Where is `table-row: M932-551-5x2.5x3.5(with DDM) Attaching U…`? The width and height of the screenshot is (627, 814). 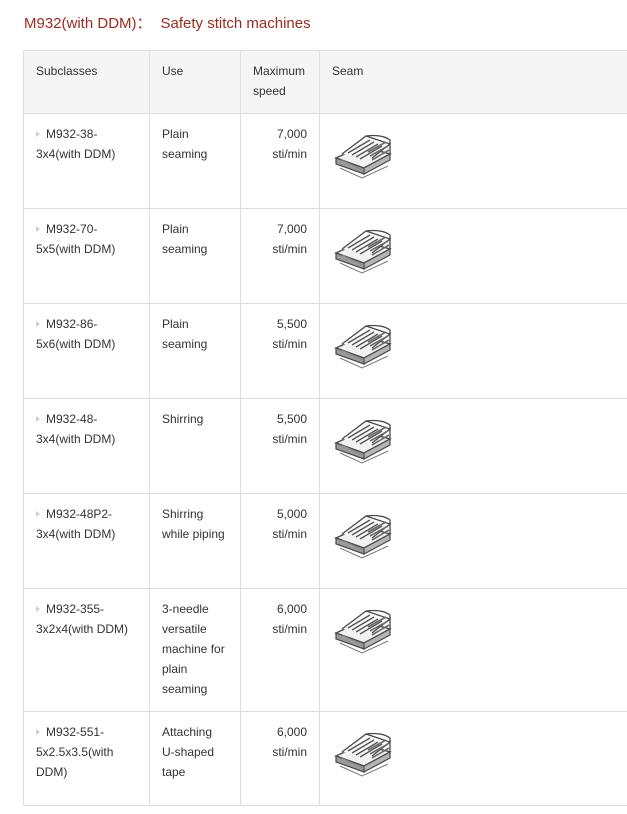 table-row: M932-551-5x2.5x3.5(with DDM) Attaching U… is located at coordinates (325, 758).